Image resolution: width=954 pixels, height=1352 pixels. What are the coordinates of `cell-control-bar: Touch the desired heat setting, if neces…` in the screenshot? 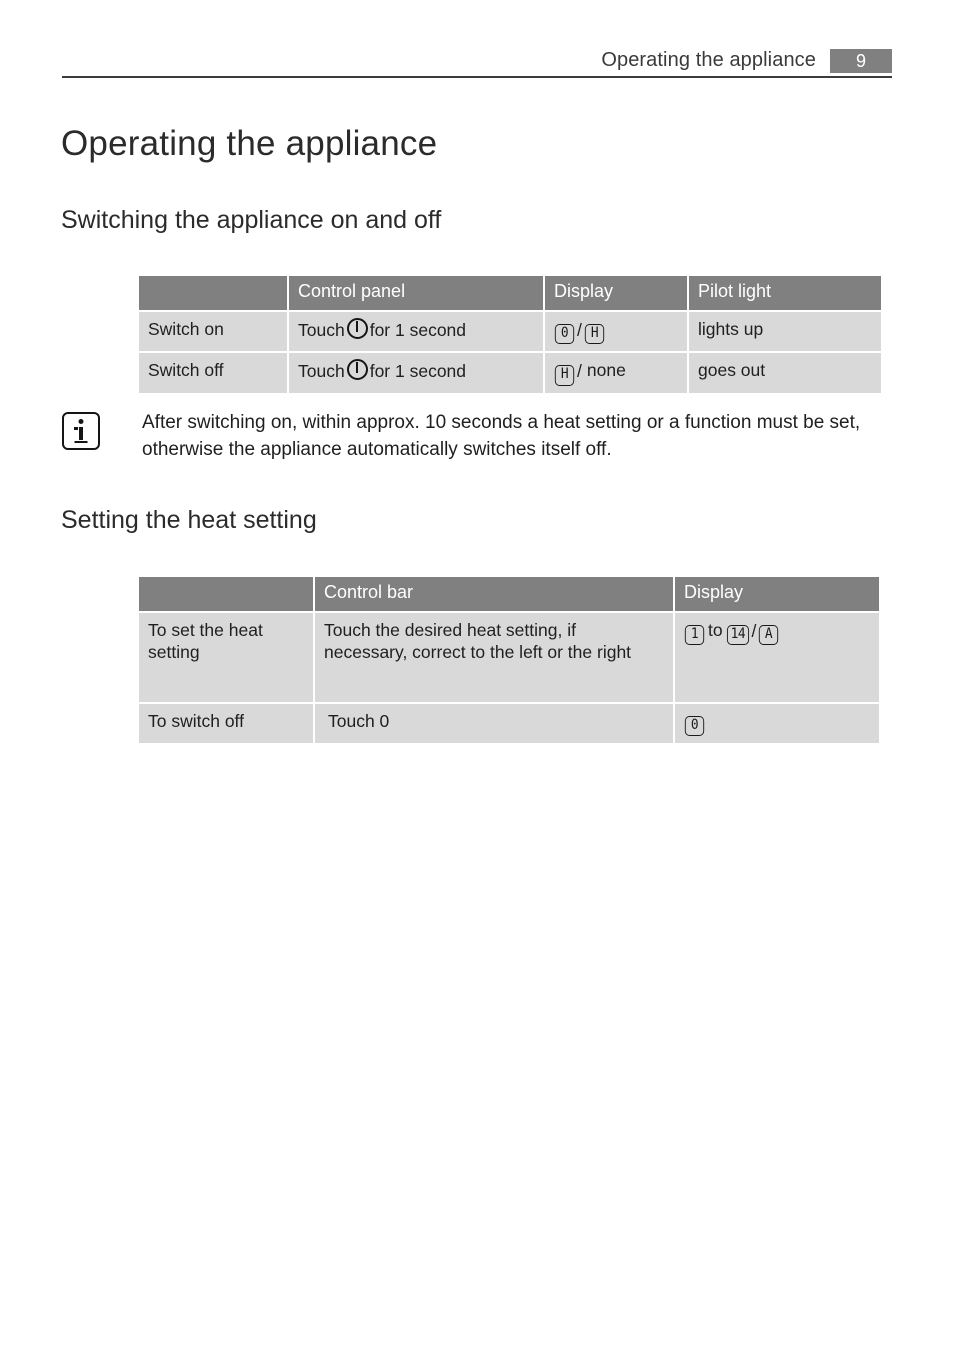 It's located at (494, 657).